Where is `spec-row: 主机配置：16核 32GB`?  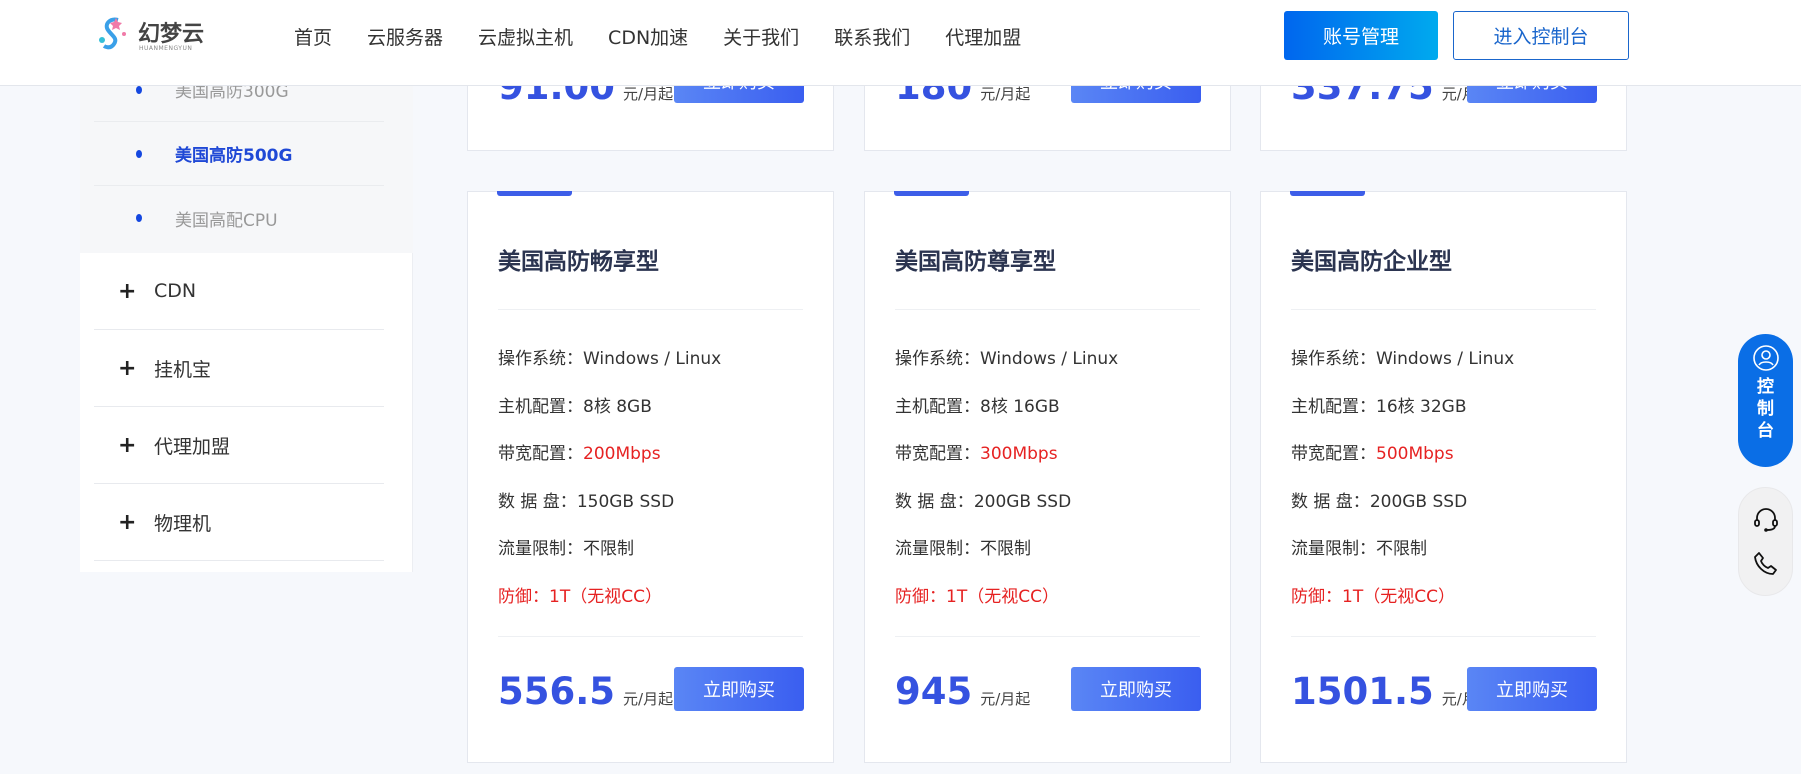
spec-row: 主机配置：16核 32GB is located at coordinates (1379, 404).